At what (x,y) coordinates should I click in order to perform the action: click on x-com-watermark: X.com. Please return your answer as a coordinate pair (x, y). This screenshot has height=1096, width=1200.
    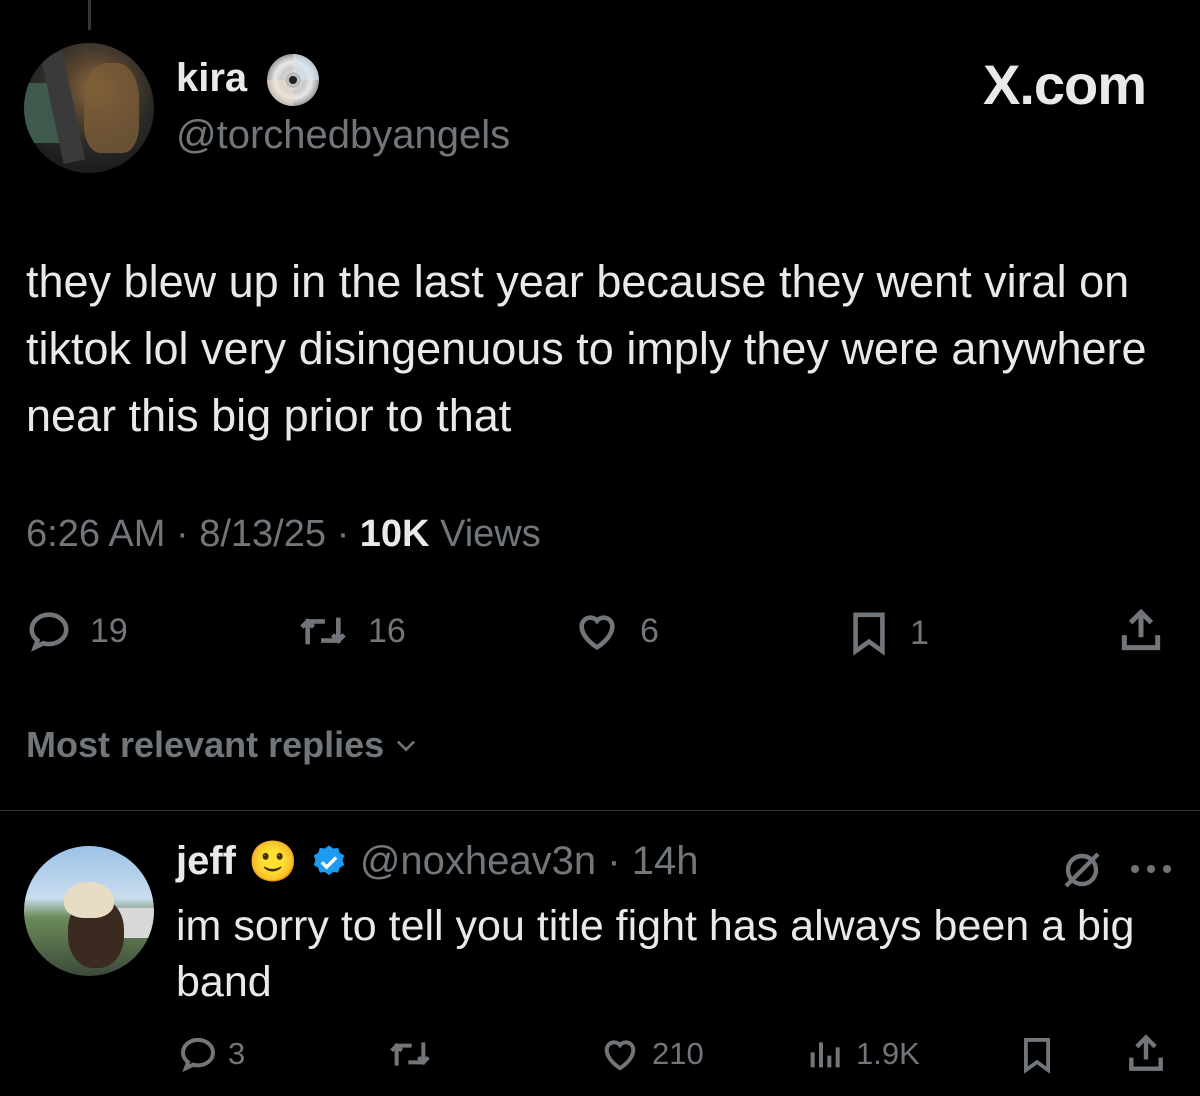
    Looking at the image, I should click on (1065, 84).